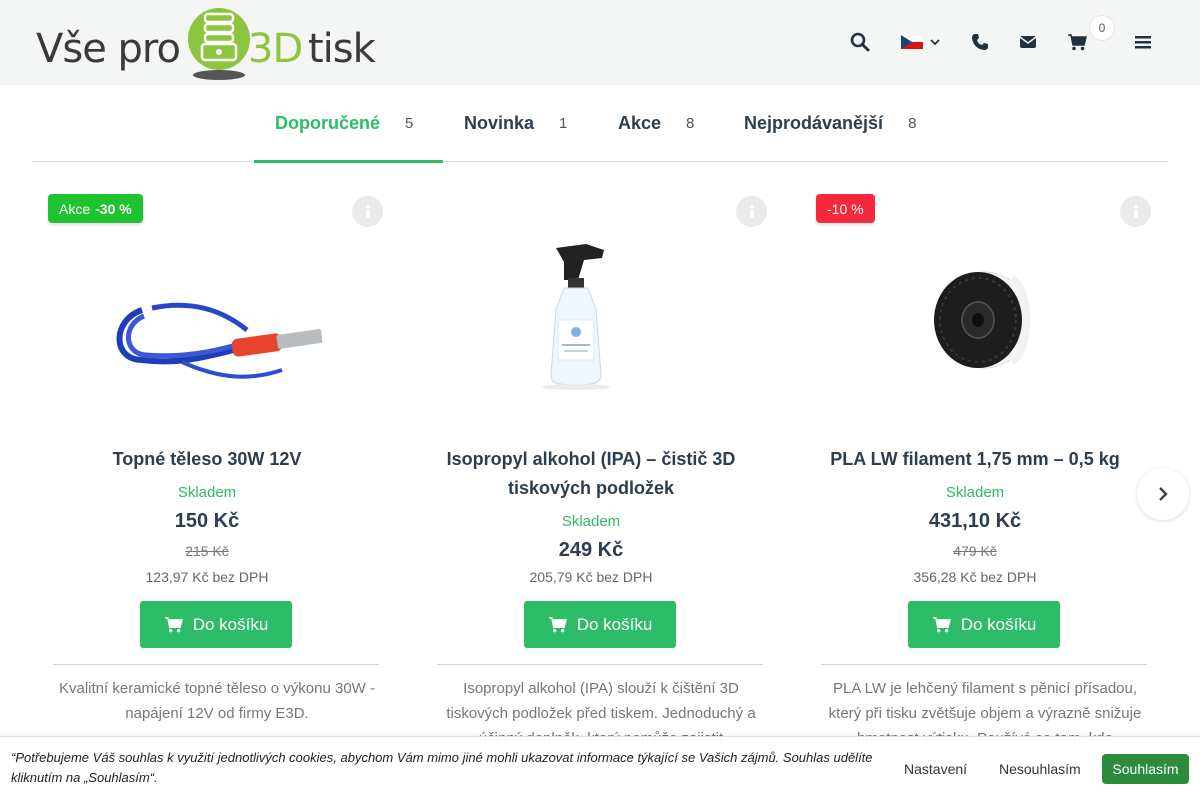 This screenshot has width=1200, height=800. I want to click on tab-new: Novinka 1, so click(515, 123).